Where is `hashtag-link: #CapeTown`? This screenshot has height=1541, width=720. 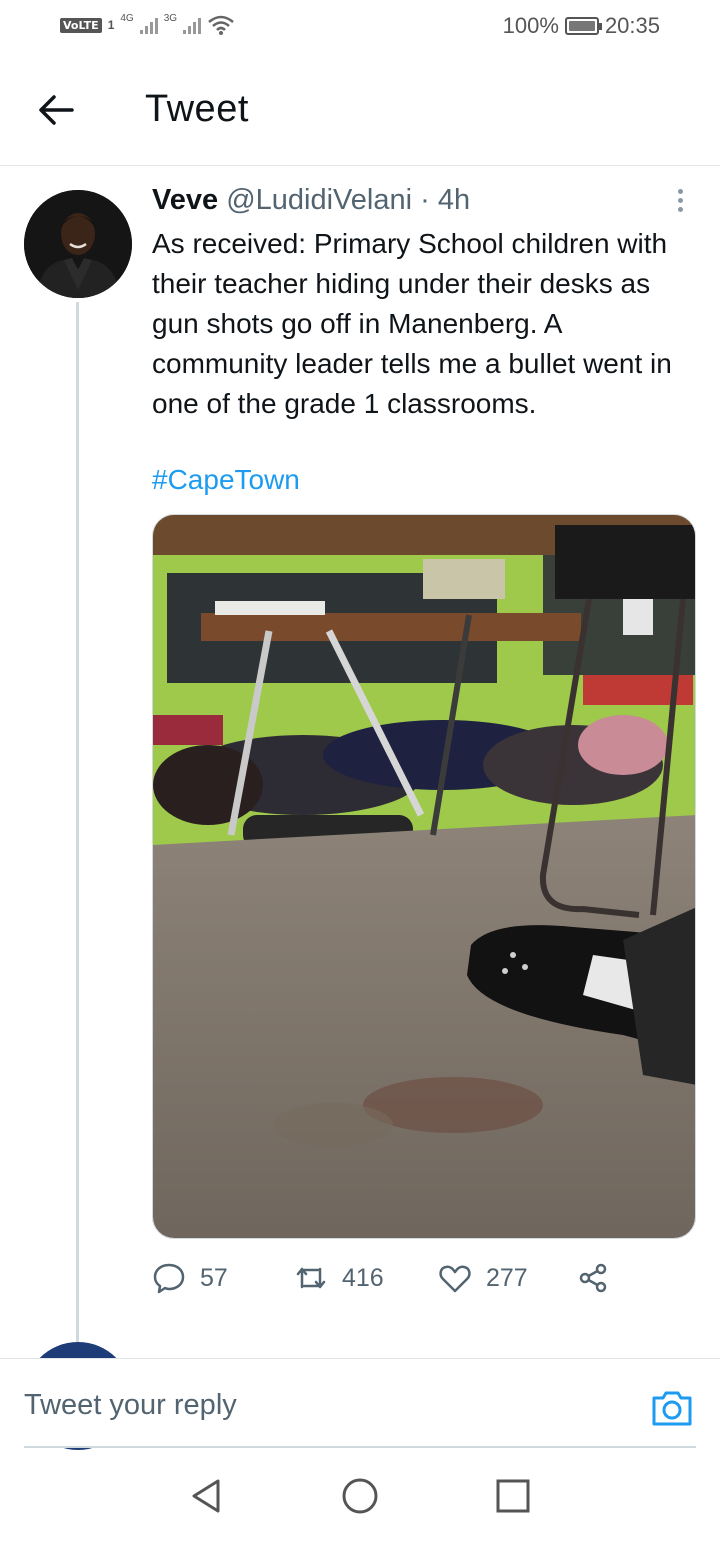
hashtag-link: #CapeTown is located at coordinates (226, 480).